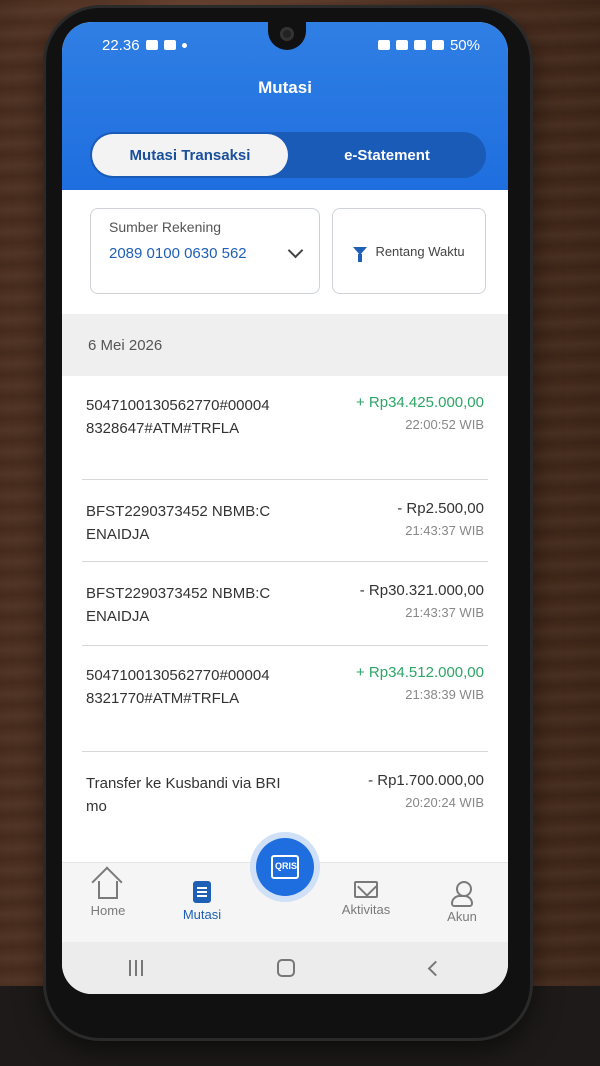 Image resolution: width=600 pixels, height=1066 pixels. What do you see at coordinates (464, 45) in the screenshot?
I see `battery-level: 50%` at bounding box center [464, 45].